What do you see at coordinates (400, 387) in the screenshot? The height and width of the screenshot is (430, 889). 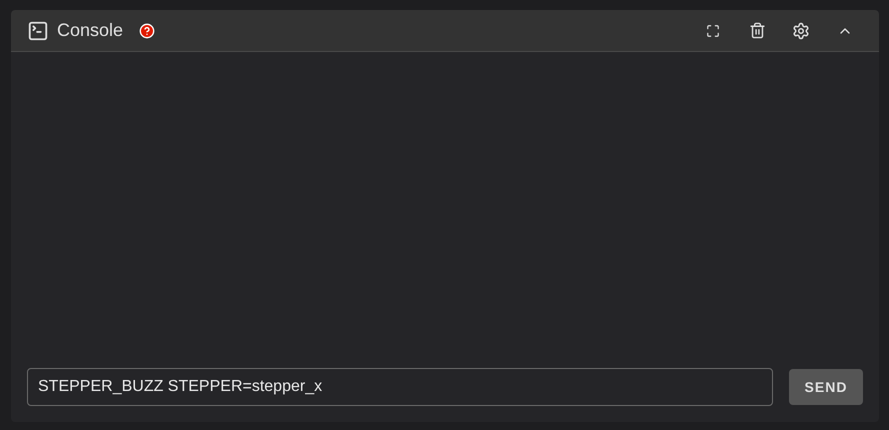 I see `command-field: STEPPER_BUZZ STEPPER=stepper_x` at bounding box center [400, 387].